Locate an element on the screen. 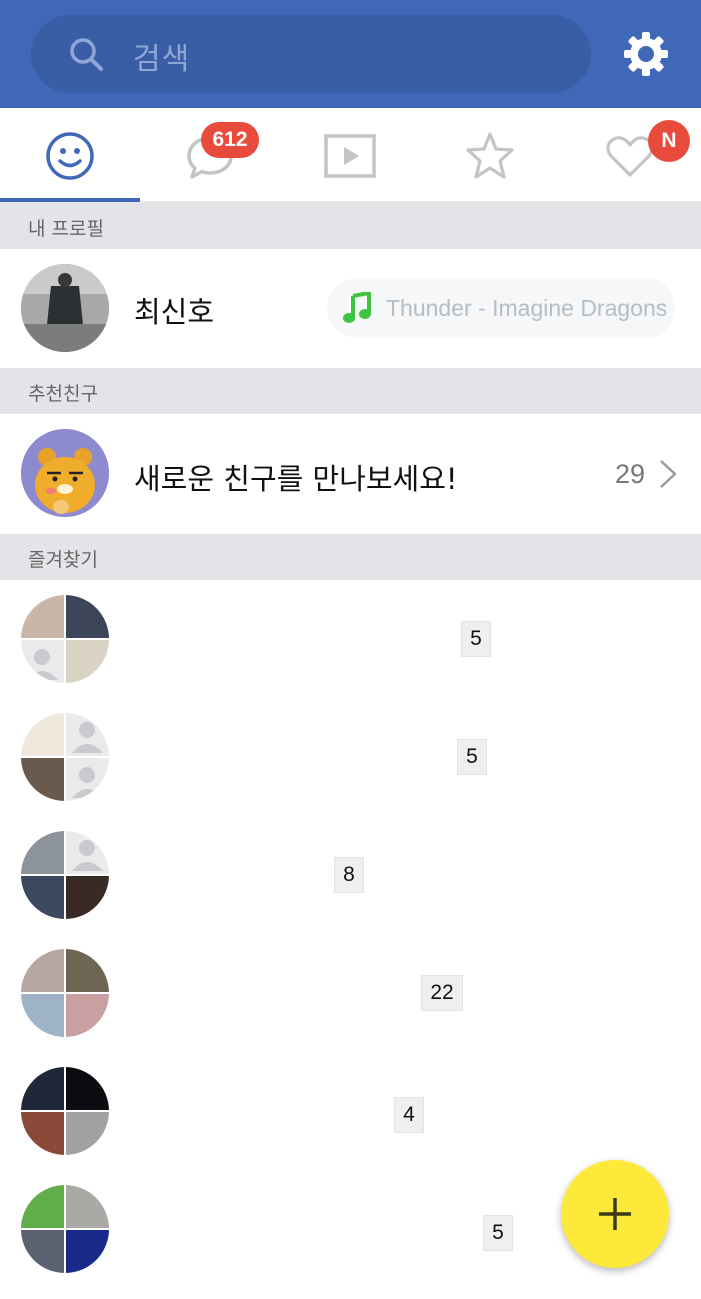  profile-name: 최신호 is located at coordinates (174, 312).